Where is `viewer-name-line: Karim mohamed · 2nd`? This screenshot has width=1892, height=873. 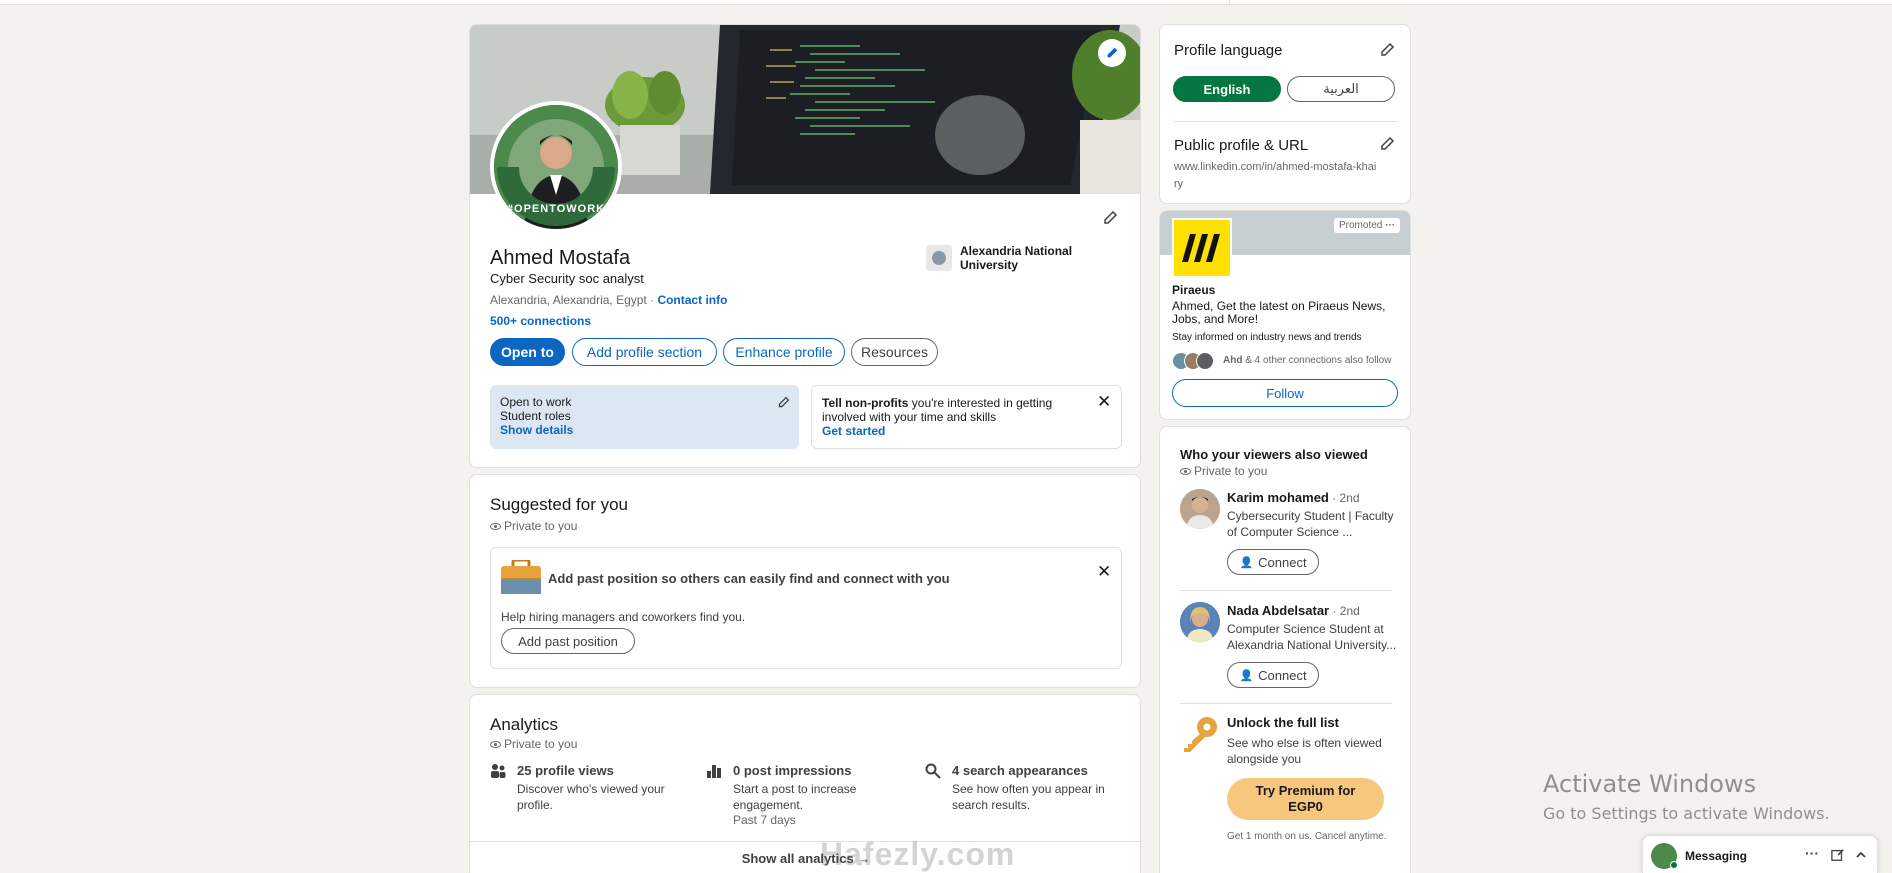
viewer-name-line: Karim mohamed · 2nd is located at coordinates (1293, 497).